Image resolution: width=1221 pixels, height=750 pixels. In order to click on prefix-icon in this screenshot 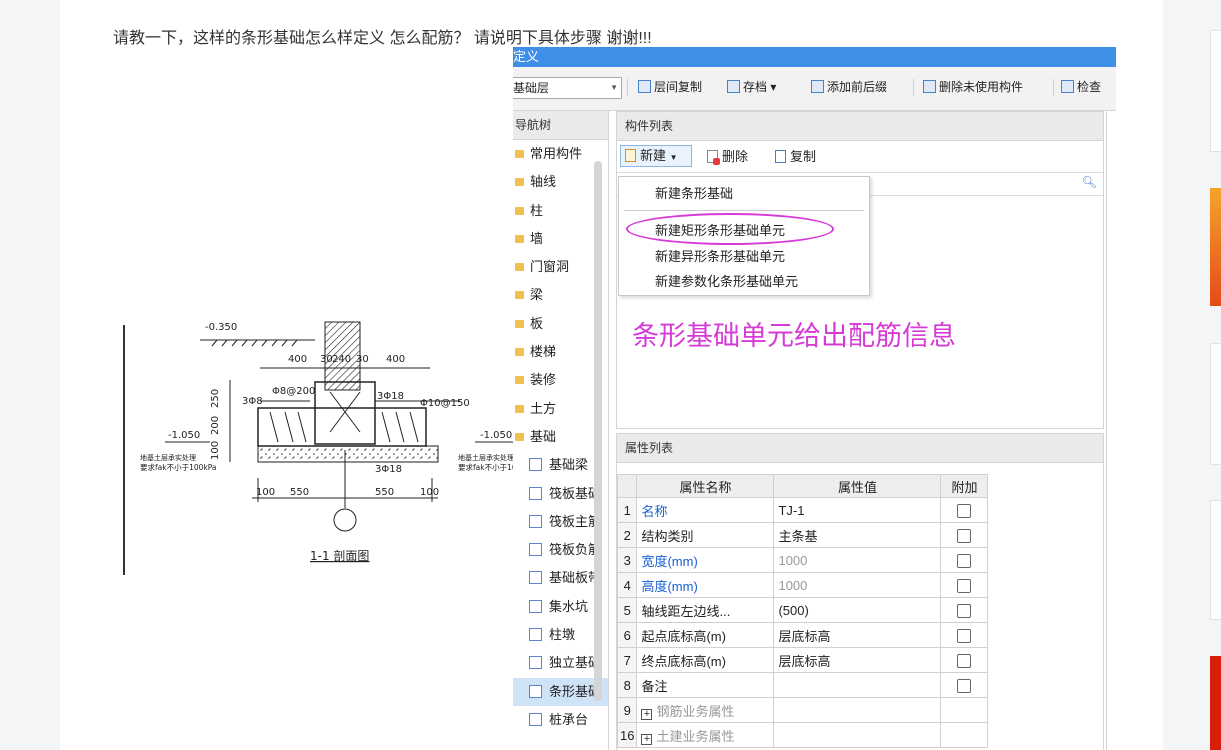, I will do `click(817, 86)`.